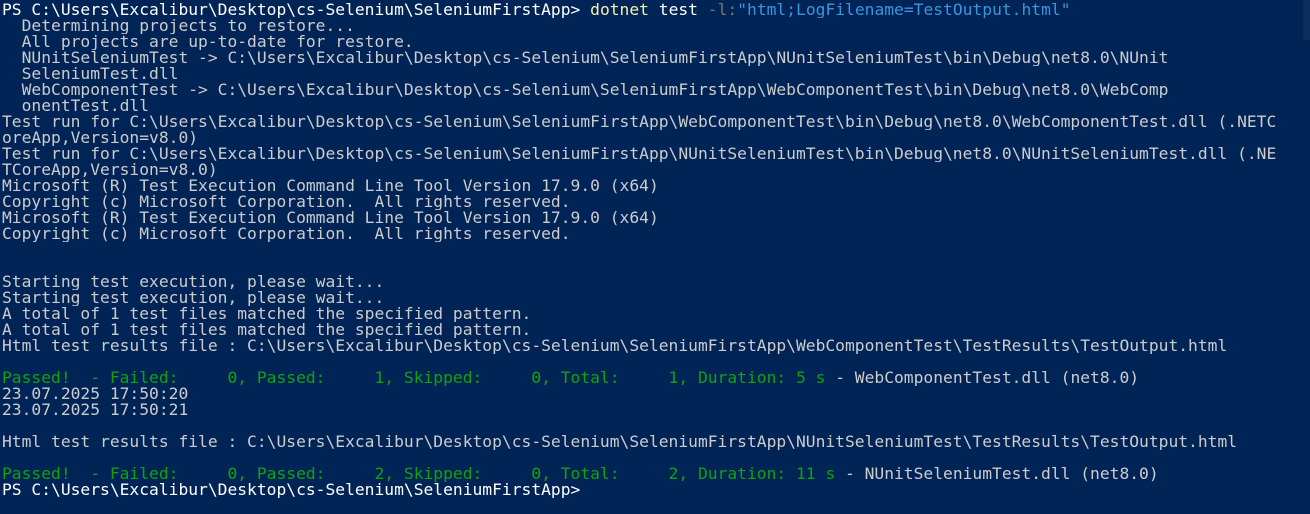  I want to click on output-line: All projects are up-to-date for restore., so click(208, 42).